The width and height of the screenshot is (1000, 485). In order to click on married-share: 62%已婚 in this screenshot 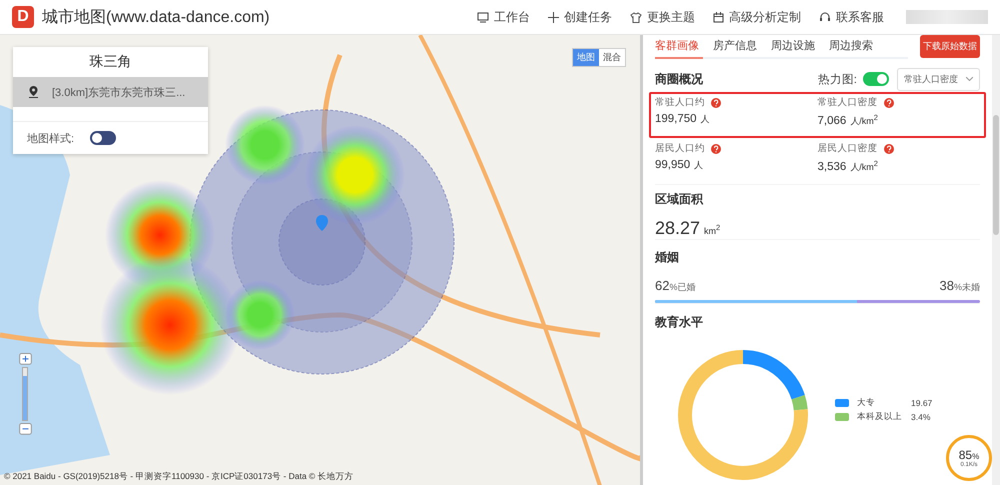, I will do `click(675, 286)`.